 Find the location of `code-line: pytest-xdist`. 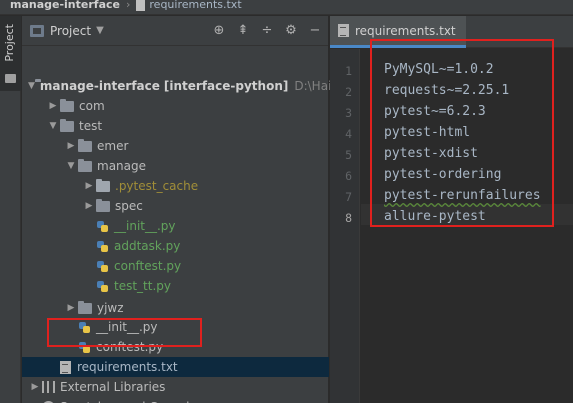

code-line: pytest-xdist is located at coordinates (431, 153).